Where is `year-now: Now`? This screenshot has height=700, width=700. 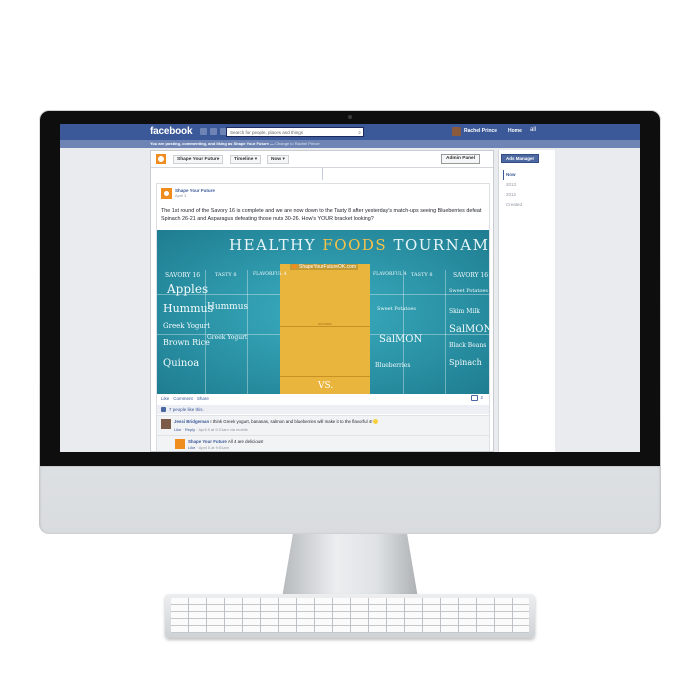
year-now: Now is located at coordinates (512, 175).